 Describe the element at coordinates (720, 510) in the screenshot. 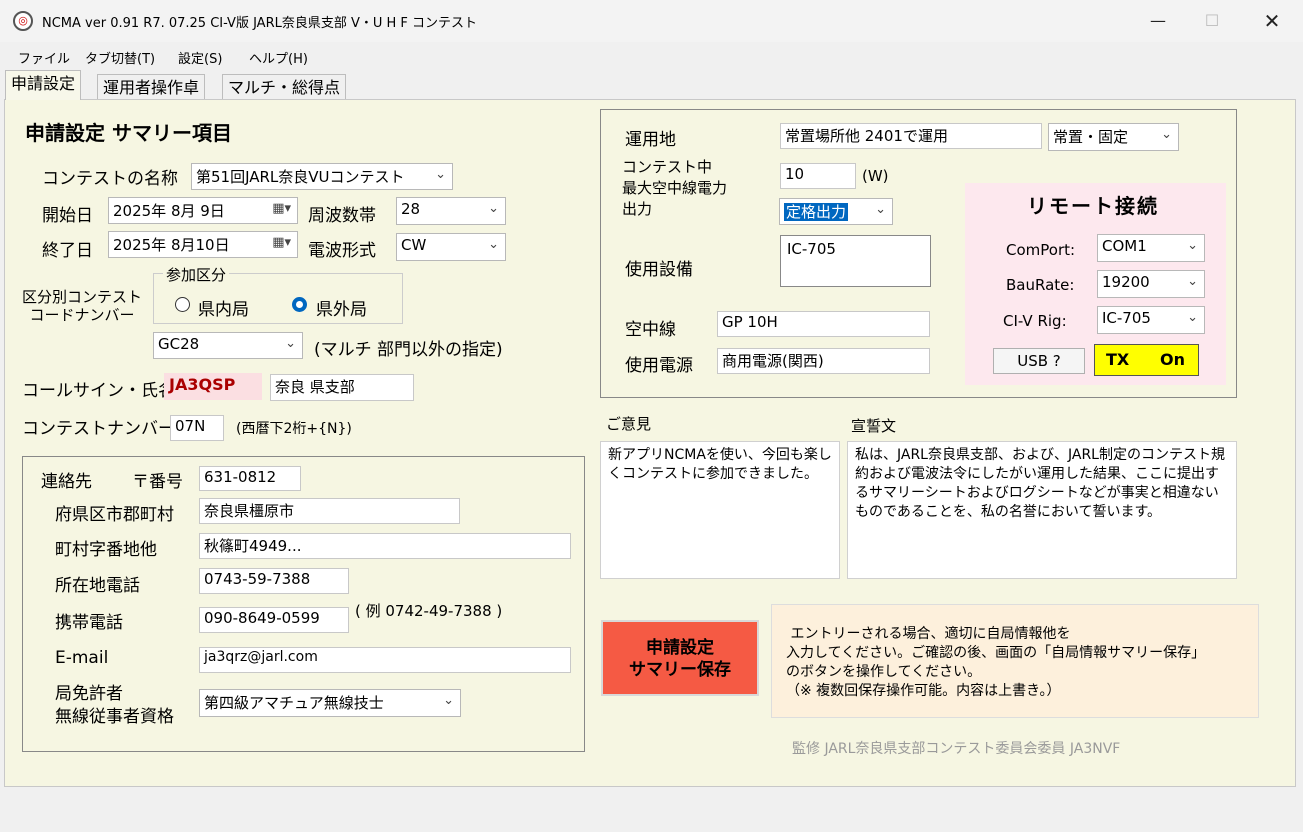

I see `opinion-textarea: 新アプリNCMAを使い、今回も楽しくコンテストに参加できました。` at that location.